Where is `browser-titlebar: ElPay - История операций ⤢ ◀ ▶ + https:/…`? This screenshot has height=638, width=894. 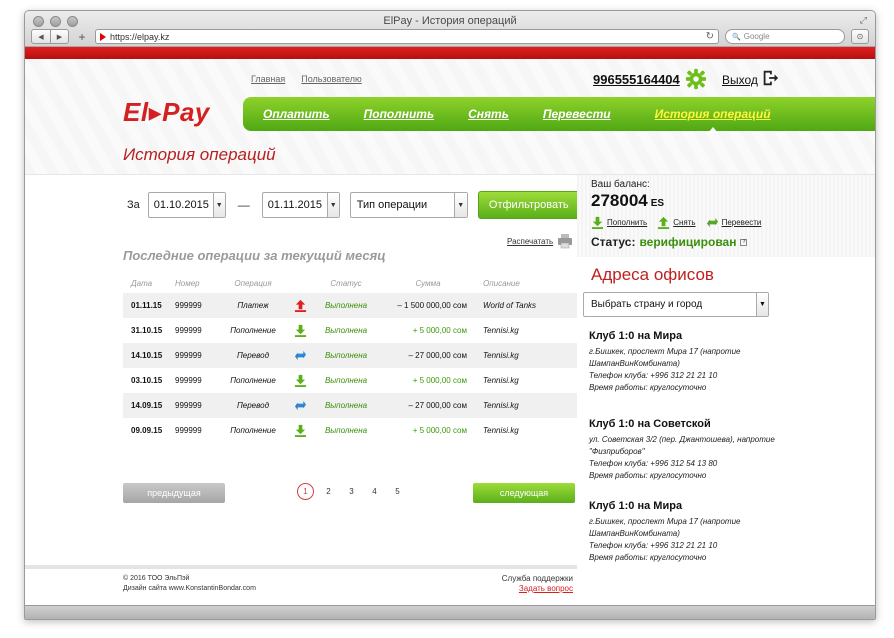
browser-titlebar: ElPay - История операций ⤢ ◀ ▶ + https:/… is located at coordinates (450, 29).